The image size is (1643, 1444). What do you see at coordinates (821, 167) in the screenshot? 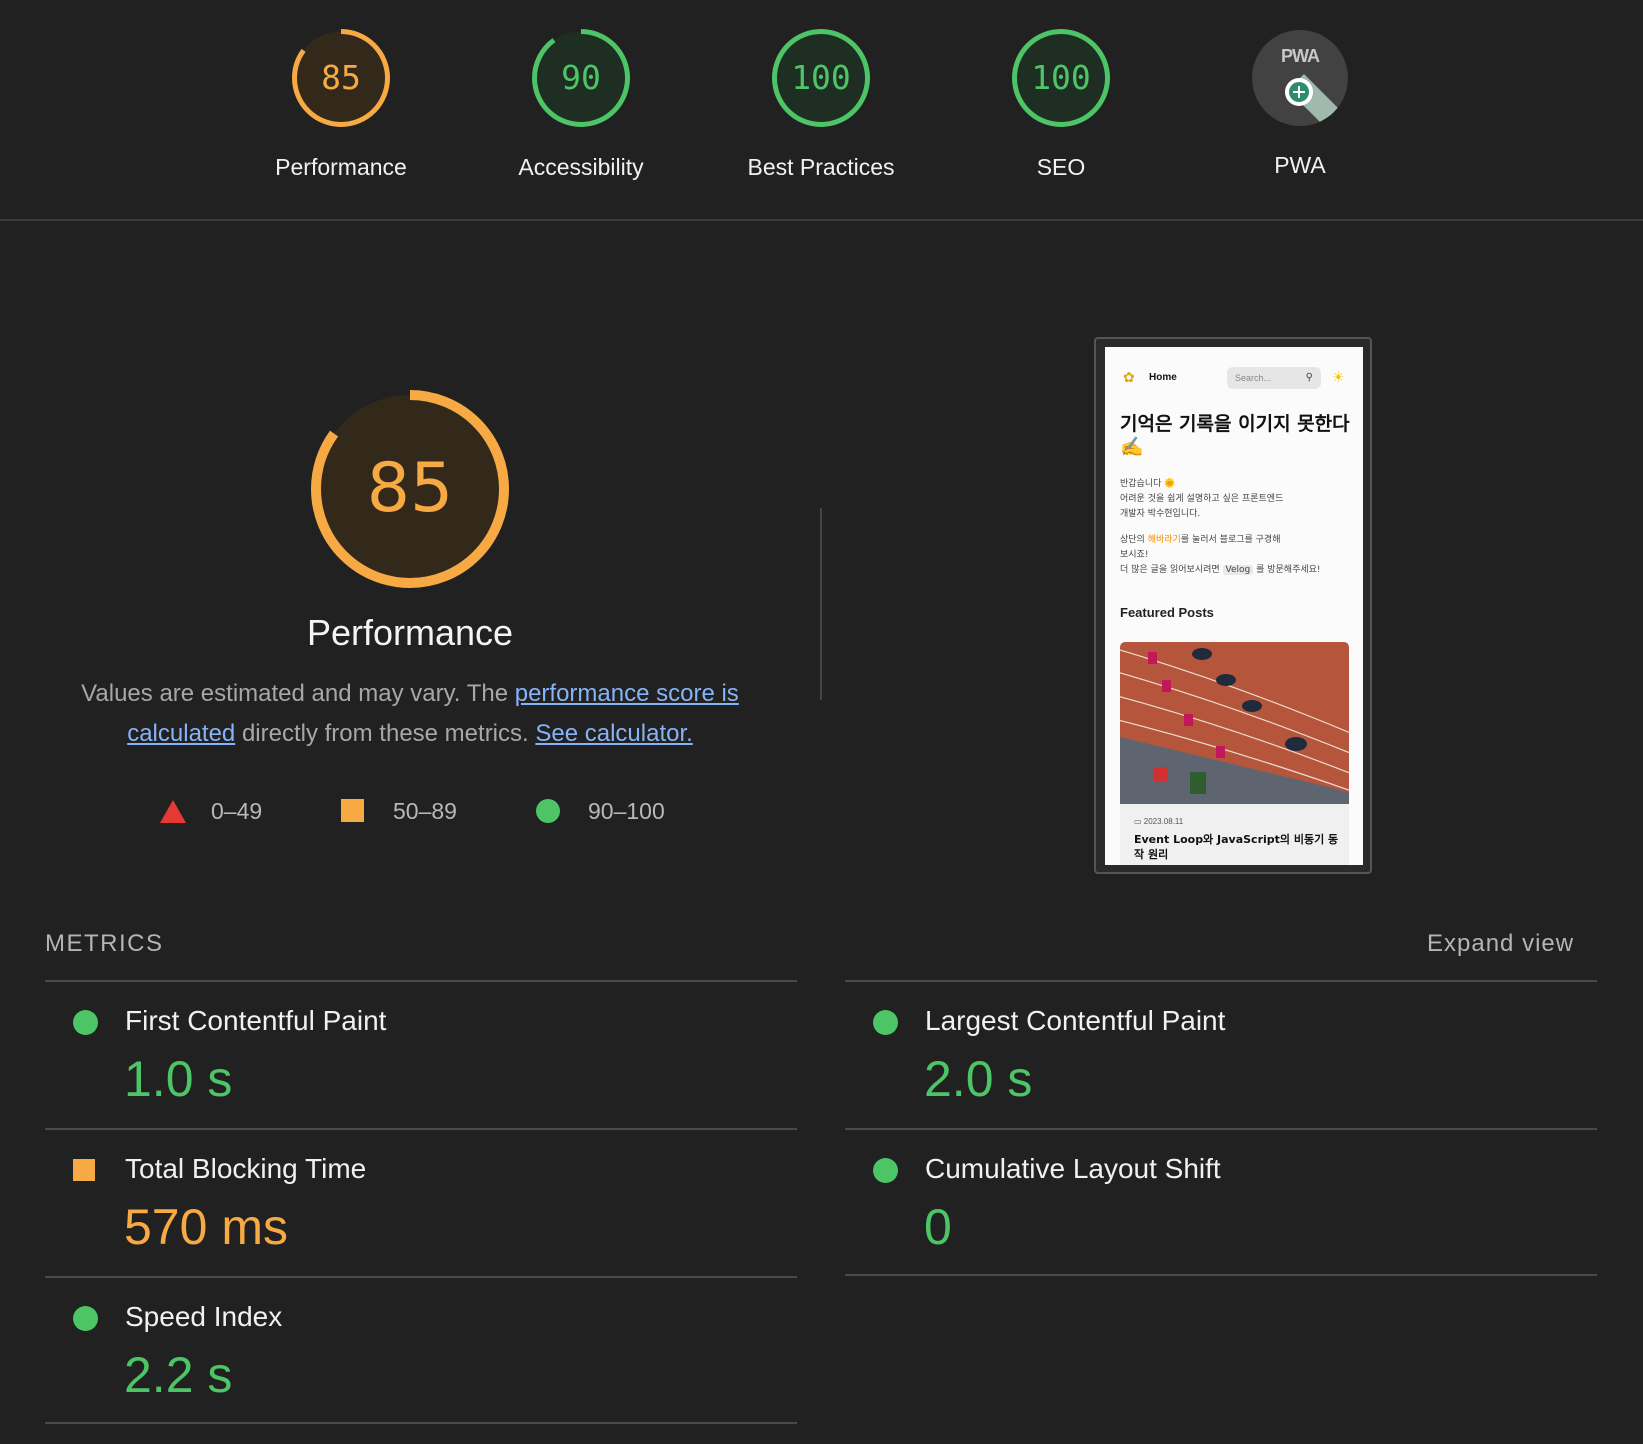
I see `gauge-label: Best Practices` at bounding box center [821, 167].